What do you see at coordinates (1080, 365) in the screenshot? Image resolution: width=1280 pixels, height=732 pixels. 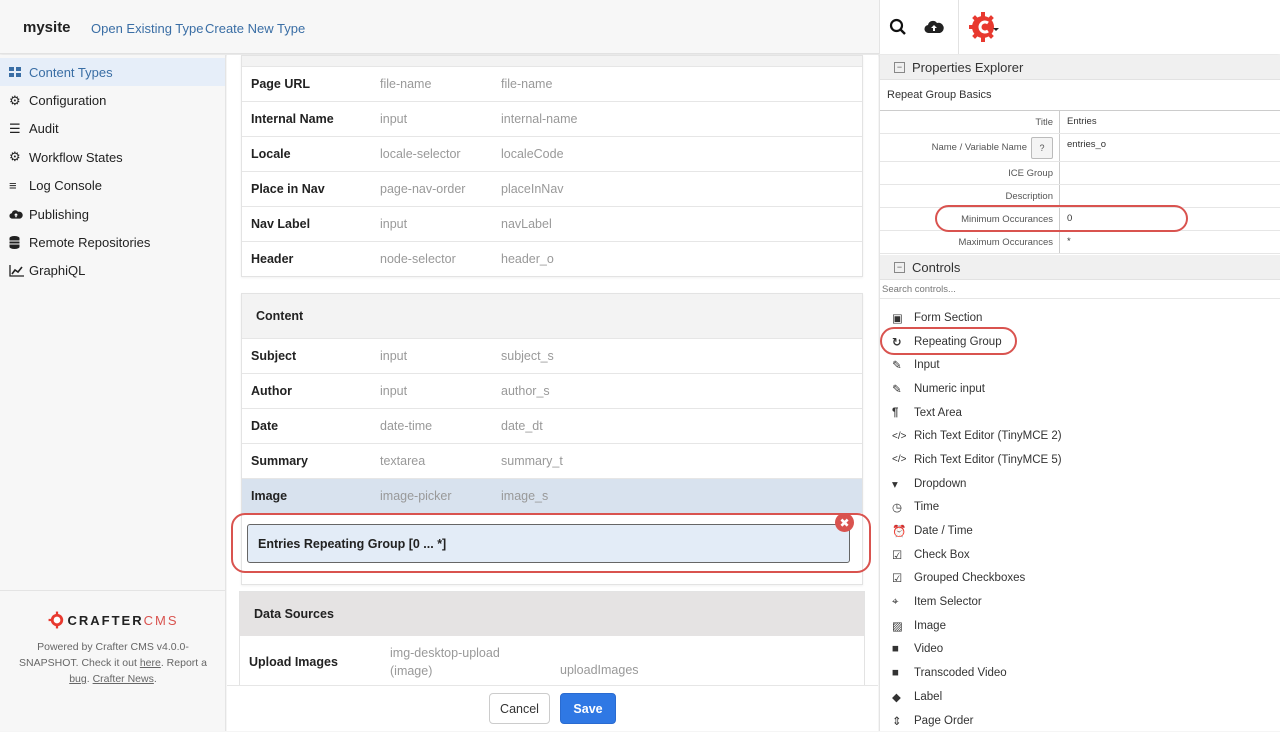 I see `control-input: ✎ Input` at bounding box center [1080, 365].